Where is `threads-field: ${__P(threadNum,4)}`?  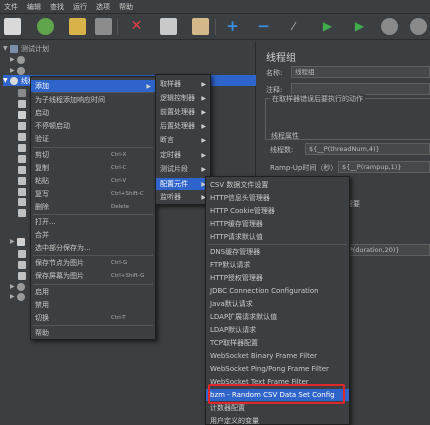
threads-field: ${__P(threadNum,4)} is located at coordinates (367, 149).